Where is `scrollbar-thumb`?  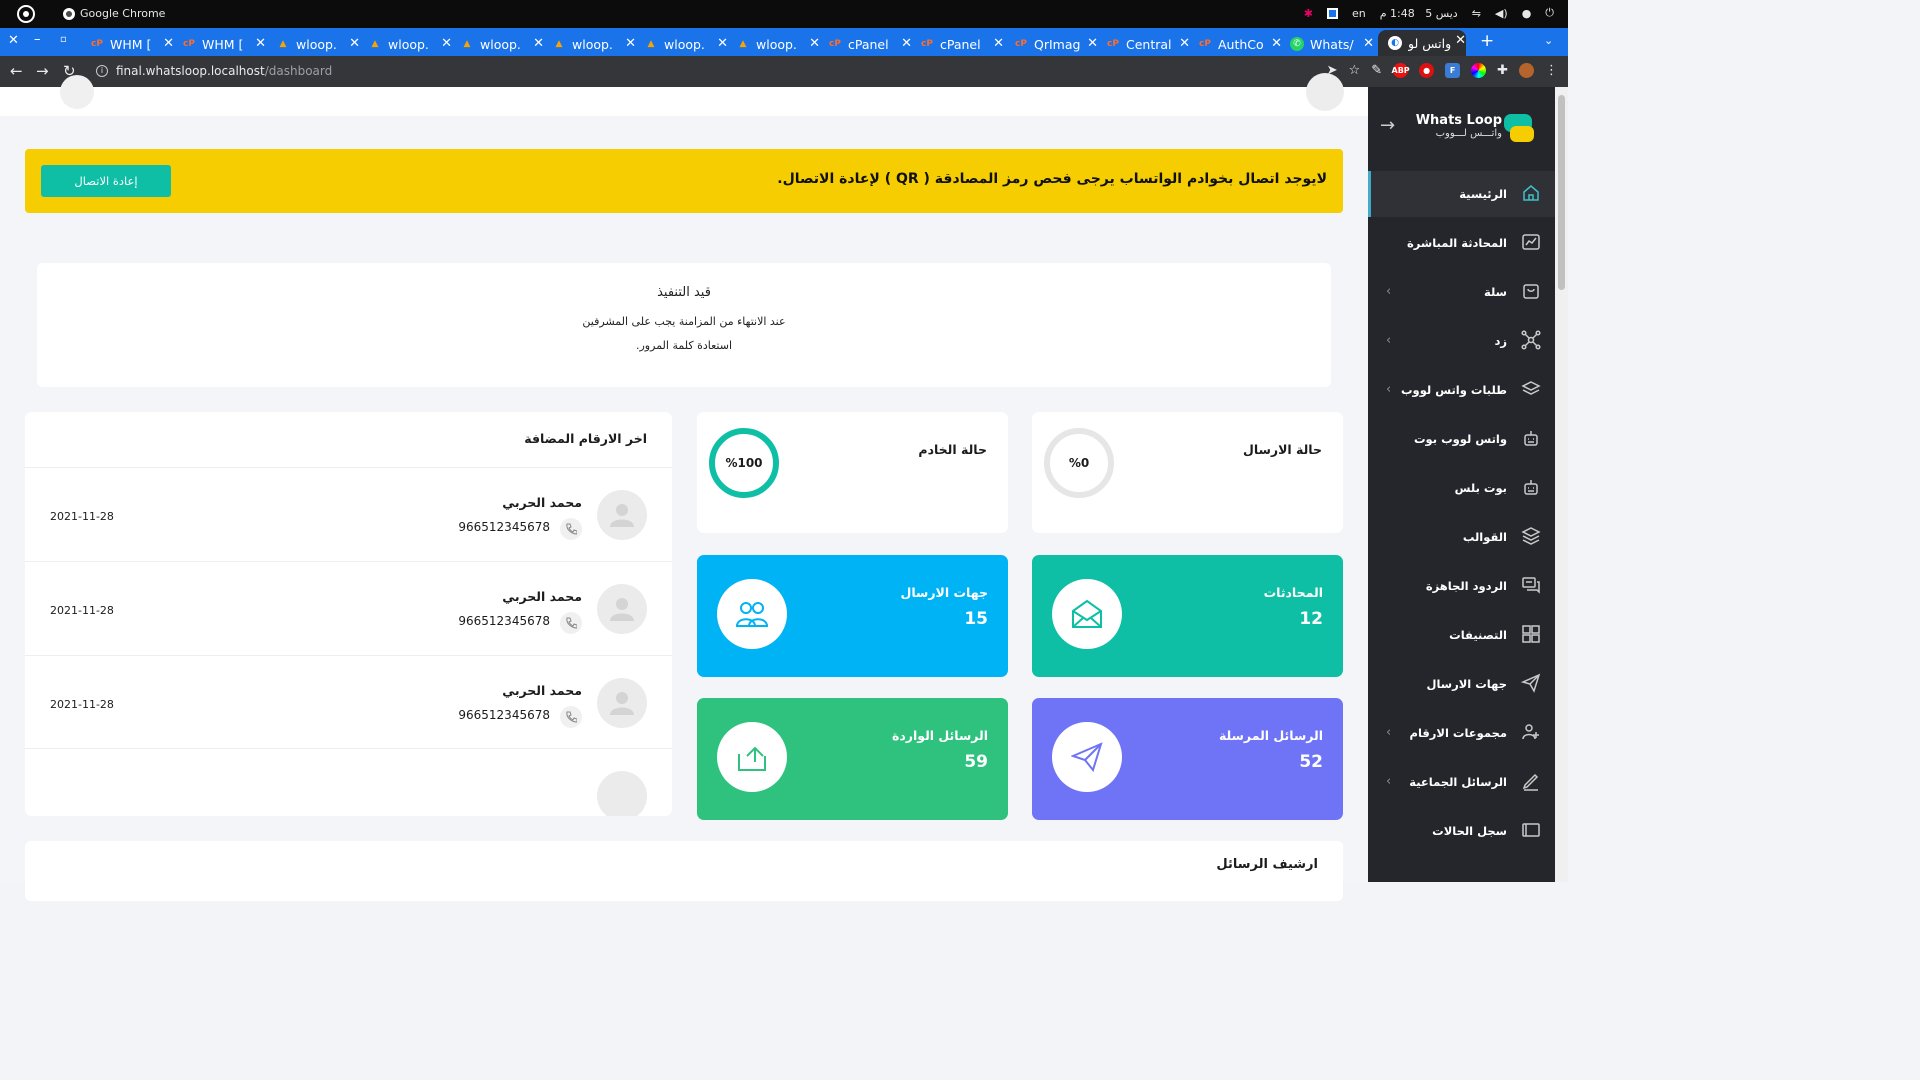 scrollbar-thumb is located at coordinates (1561, 192).